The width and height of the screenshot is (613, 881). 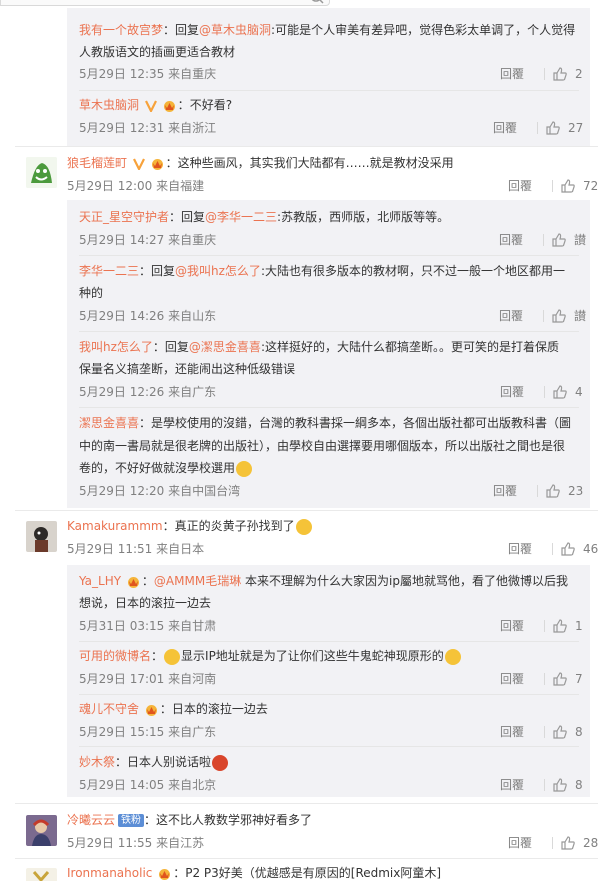 I want to click on user-name: 草木虫脑洞, so click(x=109, y=105).